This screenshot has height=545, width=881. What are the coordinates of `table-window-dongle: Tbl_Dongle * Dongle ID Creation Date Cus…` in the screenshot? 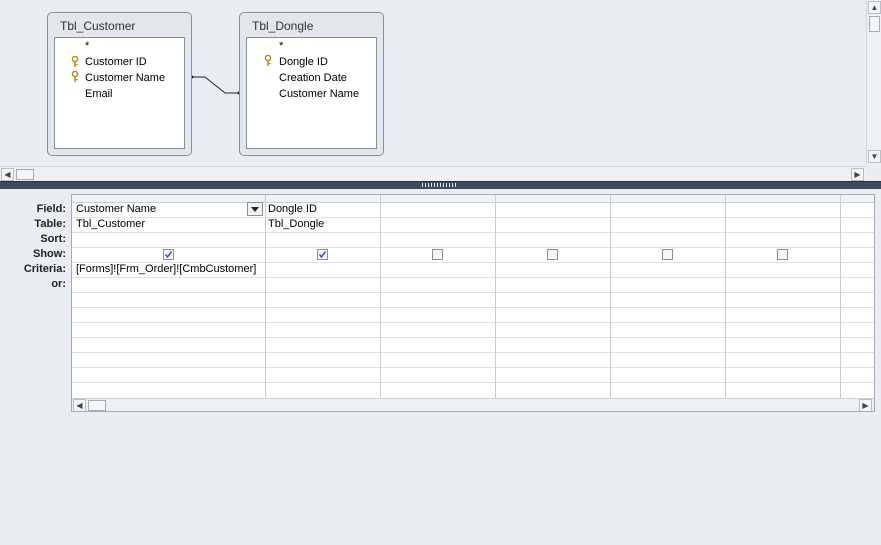 It's located at (311, 84).